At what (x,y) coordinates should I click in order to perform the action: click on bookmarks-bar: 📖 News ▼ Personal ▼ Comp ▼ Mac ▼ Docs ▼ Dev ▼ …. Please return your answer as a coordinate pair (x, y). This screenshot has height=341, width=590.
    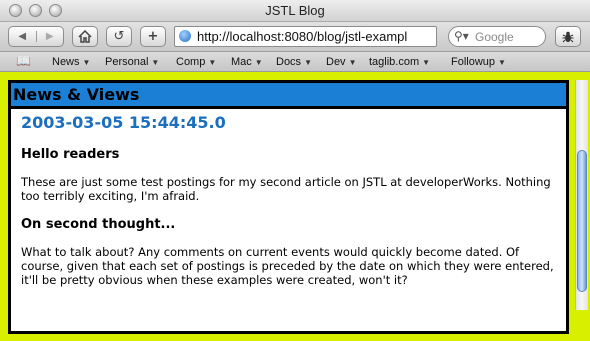
    Looking at the image, I should click on (295, 62).